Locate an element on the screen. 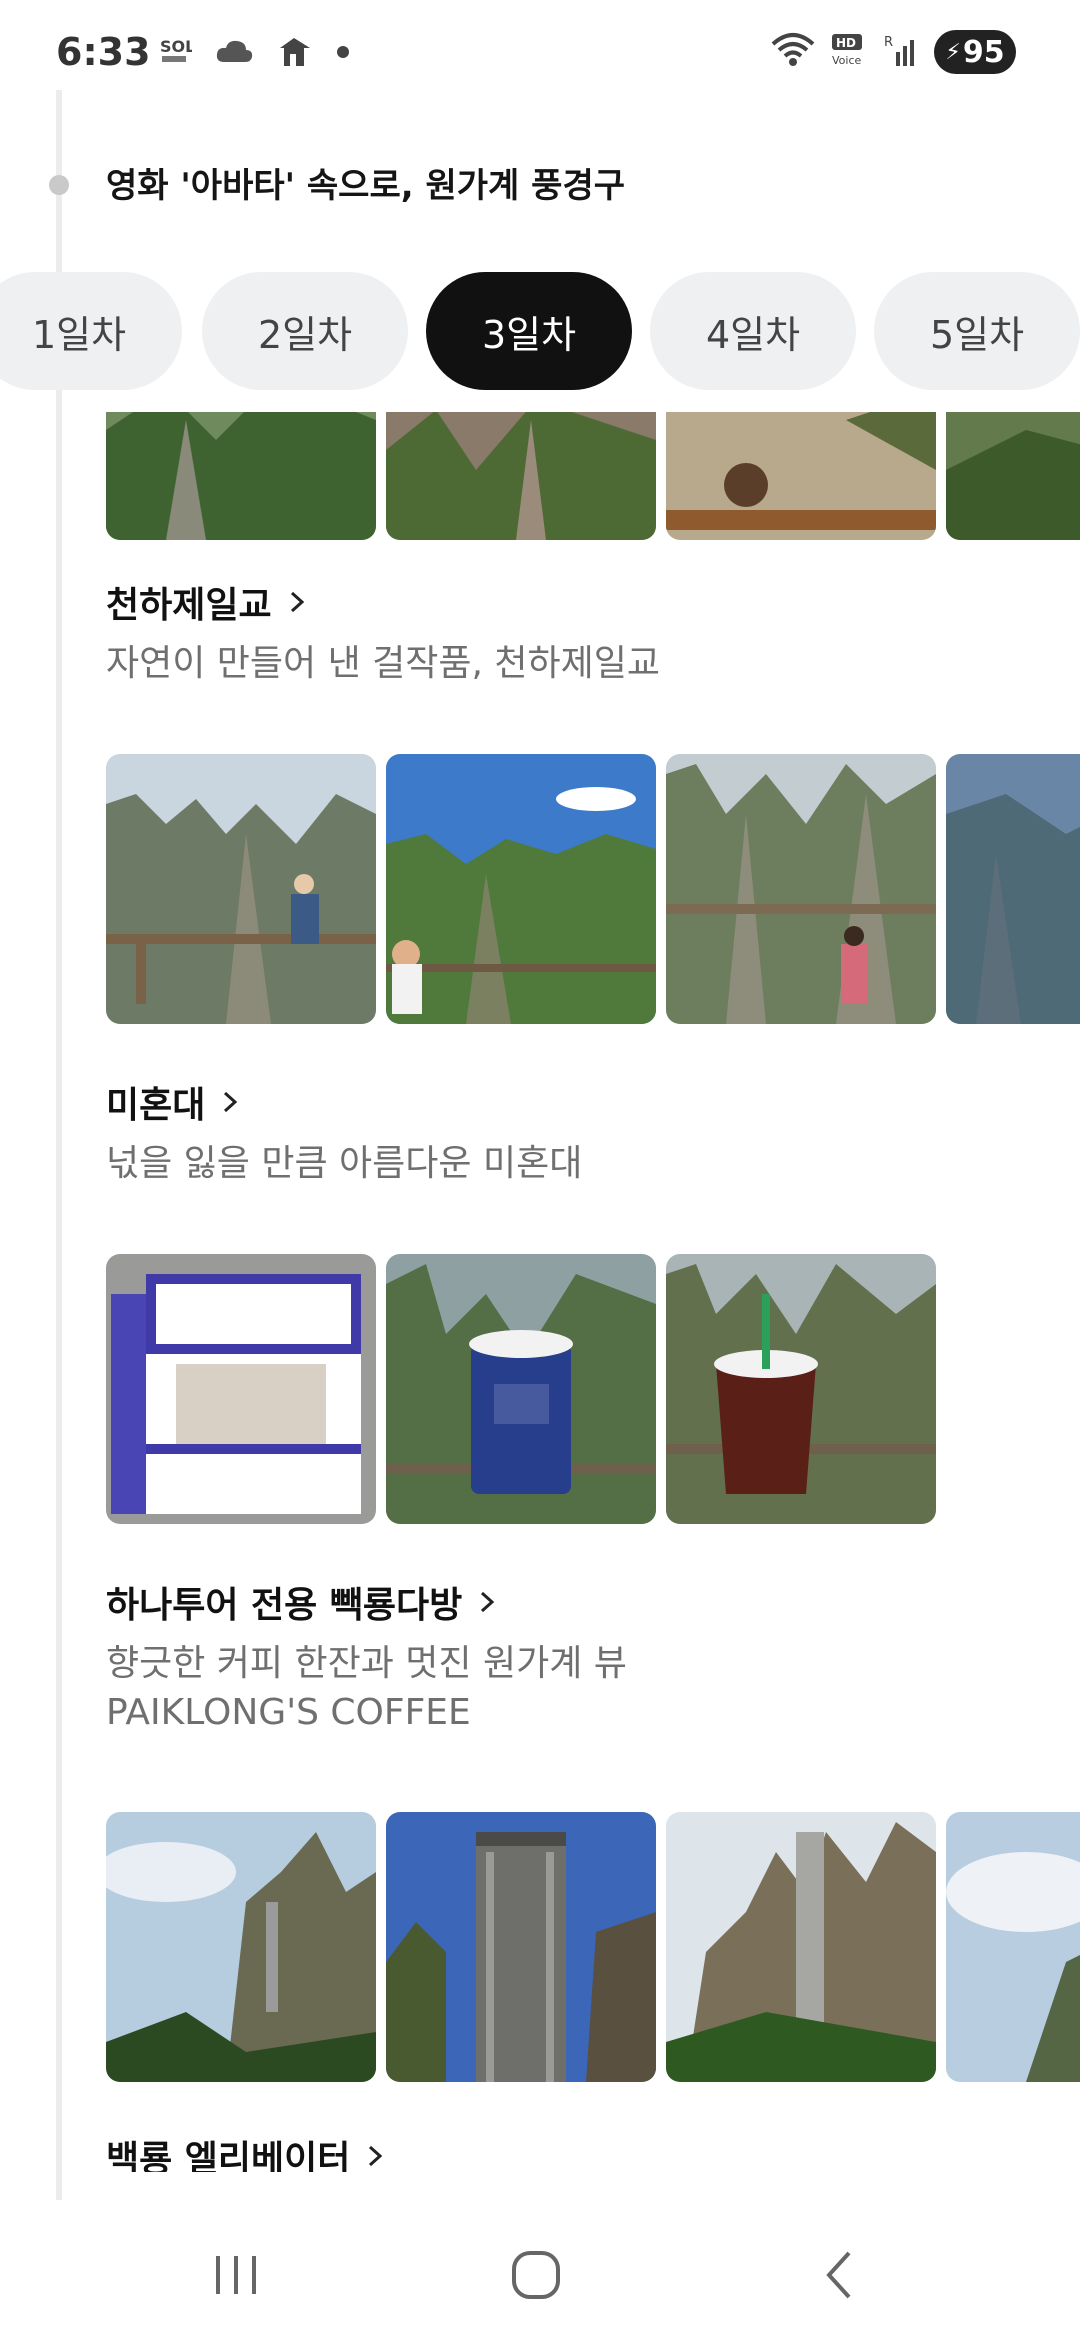 This screenshot has height=2340, width=1080. timeline-dot is located at coordinates (59, 185).